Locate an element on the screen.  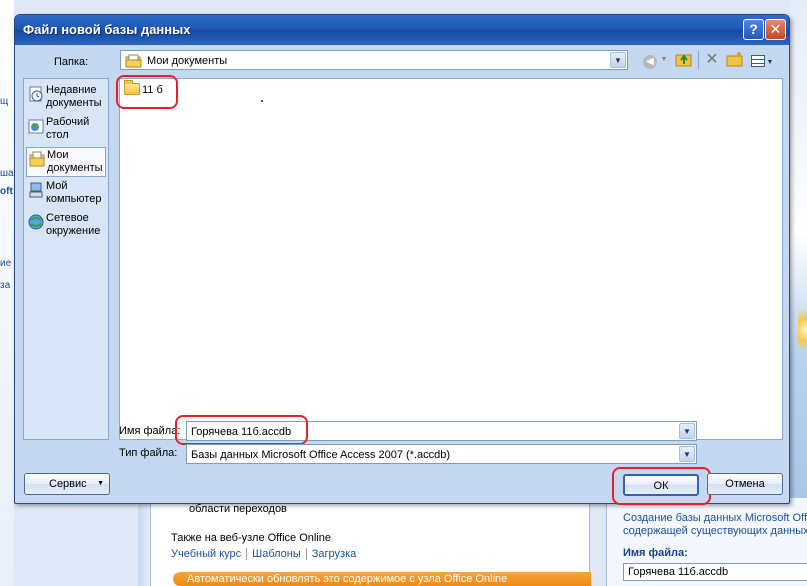
new-folder-button is located at coordinates (735, 60).